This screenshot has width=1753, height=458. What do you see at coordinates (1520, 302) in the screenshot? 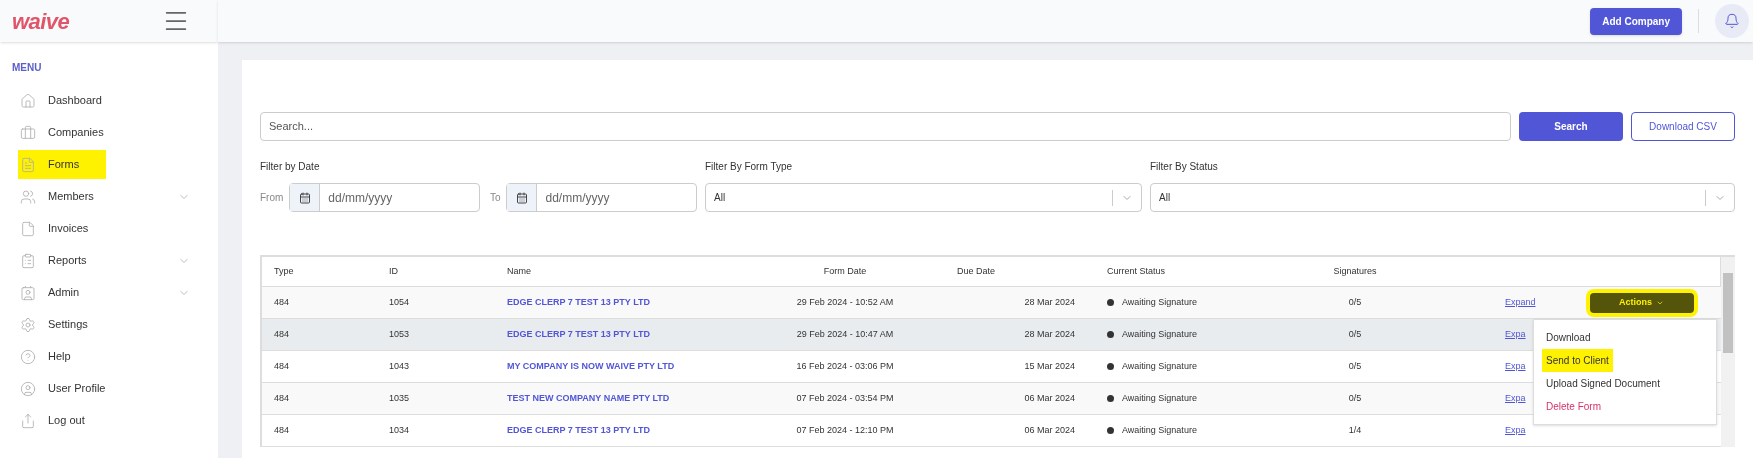
I see `expand-link: Expand` at bounding box center [1520, 302].